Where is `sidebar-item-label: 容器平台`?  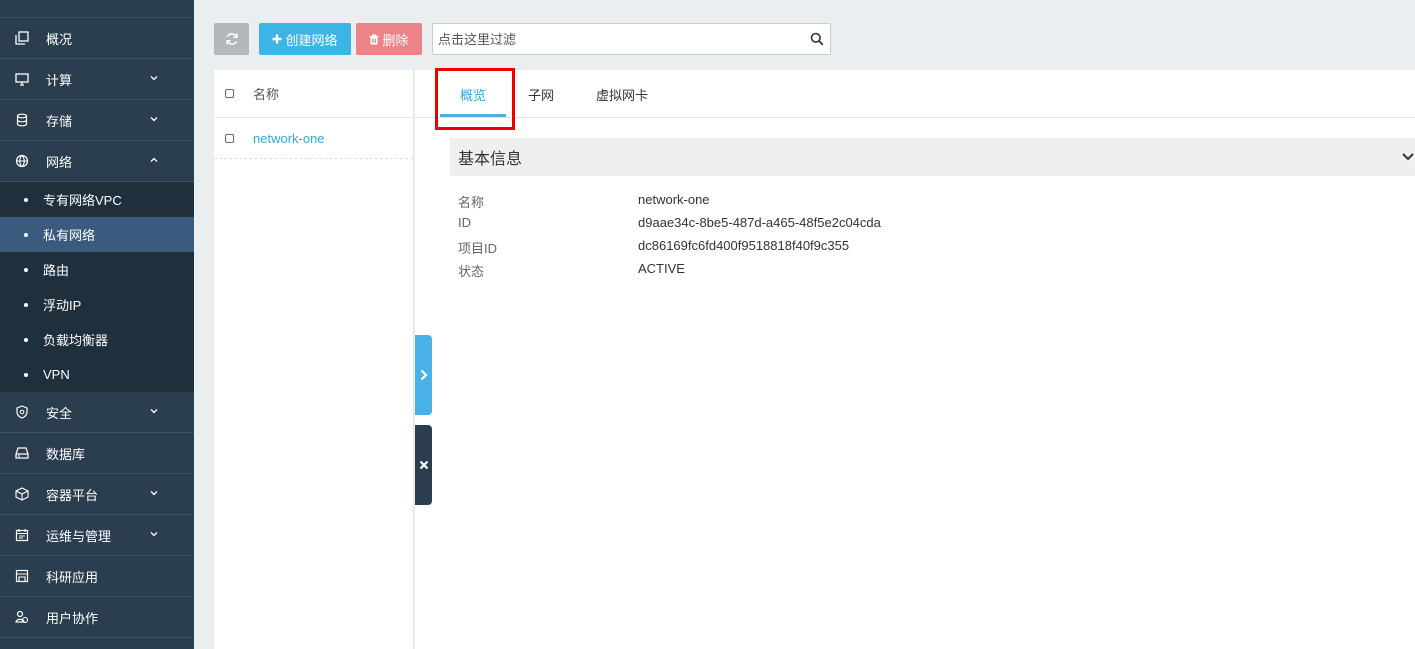
sidebar-item-label: 容器平台 is located at coordinates (72, 495).